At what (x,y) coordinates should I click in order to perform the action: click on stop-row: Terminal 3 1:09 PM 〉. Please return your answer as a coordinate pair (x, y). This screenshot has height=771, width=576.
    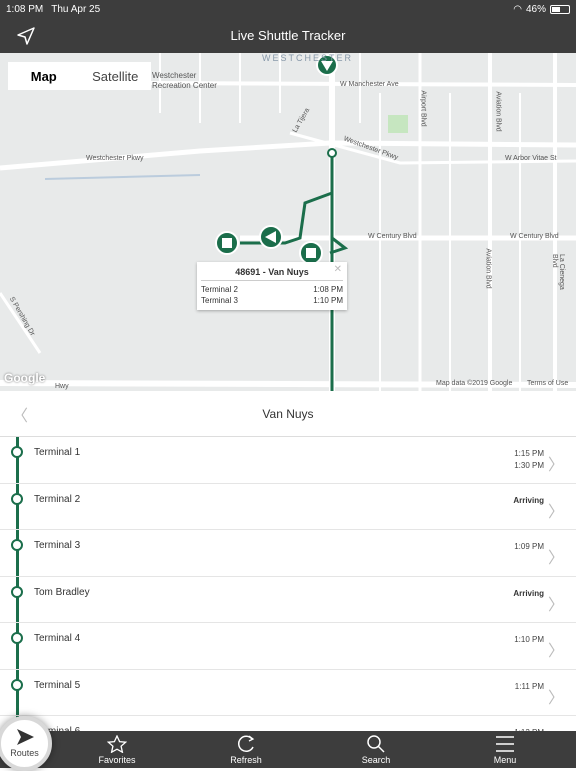
    Looking at the image, I should click on (288, 553).